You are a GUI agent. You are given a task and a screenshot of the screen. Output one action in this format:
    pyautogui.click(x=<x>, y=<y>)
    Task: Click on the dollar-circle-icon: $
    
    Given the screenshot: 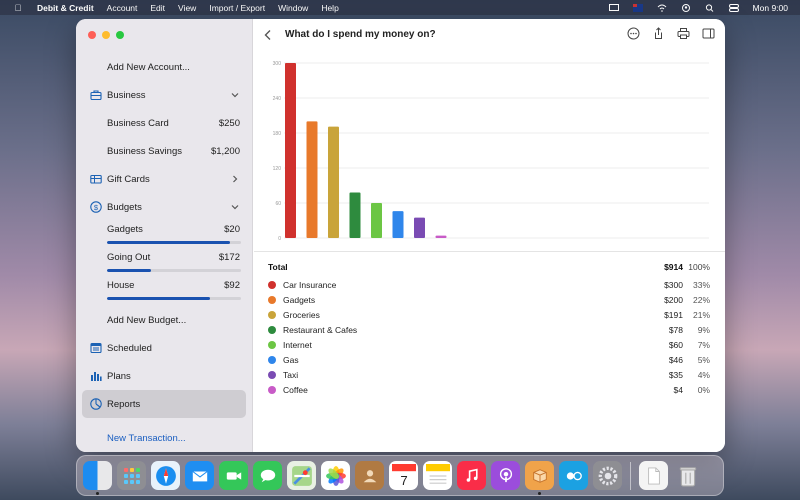 What is the action you would take?
    pyautogui.click(x=96, y=207)
    